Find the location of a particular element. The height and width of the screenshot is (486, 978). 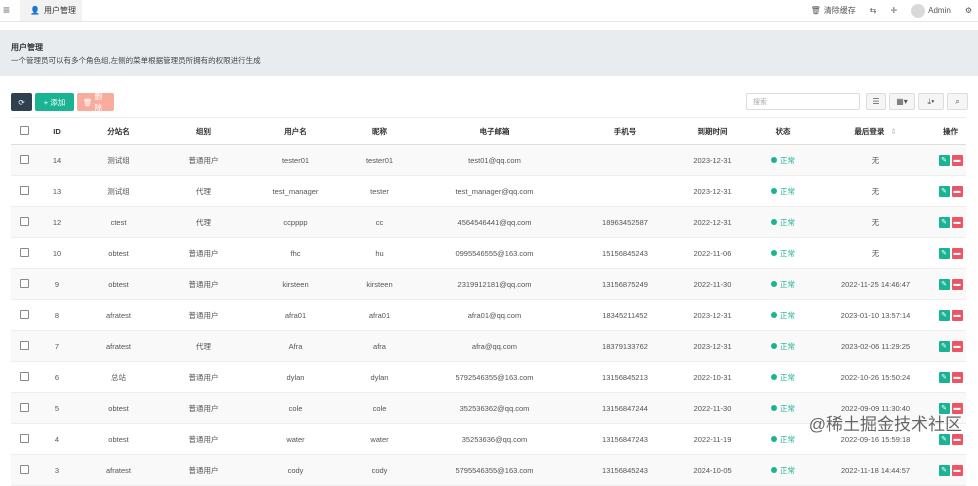

status-text: 正常 is located at coordinates (787, 222).